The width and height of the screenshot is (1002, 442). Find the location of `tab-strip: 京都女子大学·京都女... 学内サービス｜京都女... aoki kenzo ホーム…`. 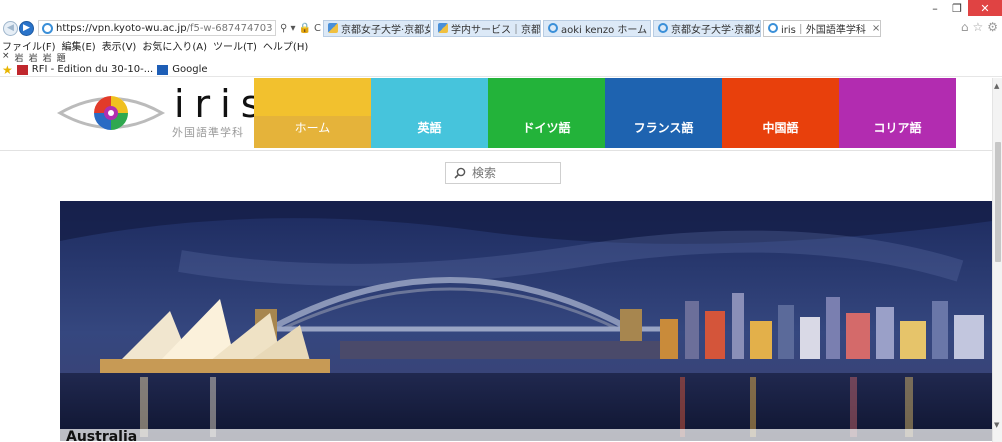

tab-strip: 京都女子大学·京都女... 学内サービス｜京都女... aoki kenzo ホーム… is located at coordinates (601, 28).